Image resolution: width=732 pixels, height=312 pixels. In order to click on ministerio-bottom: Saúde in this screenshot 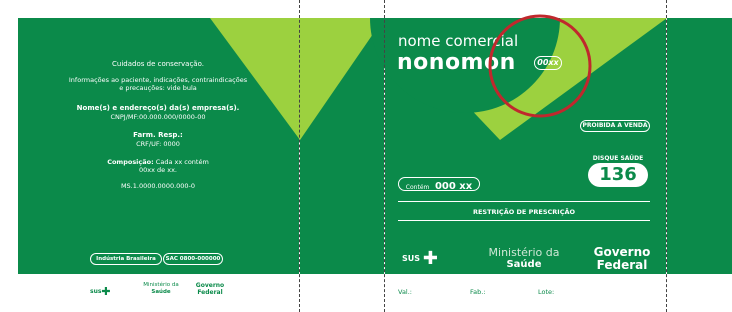, I will do `click(524, 264)`.